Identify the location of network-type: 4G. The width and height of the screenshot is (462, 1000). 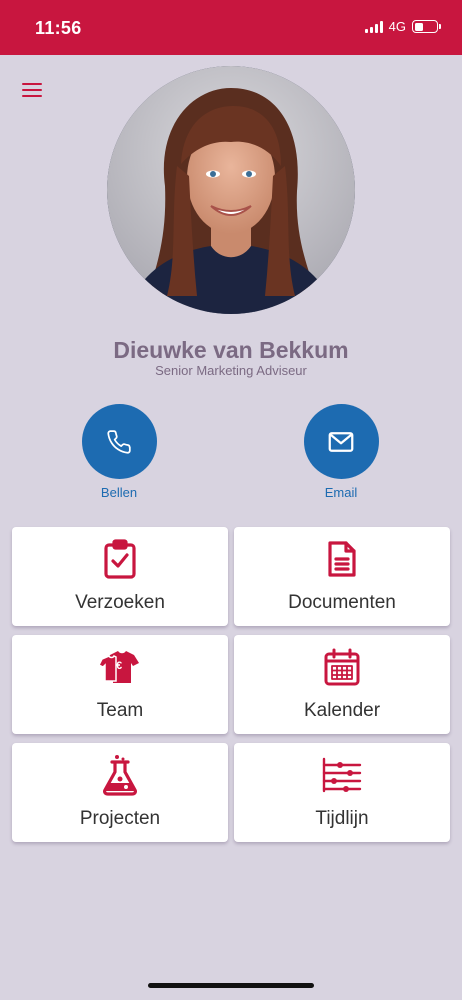
(397, 26).